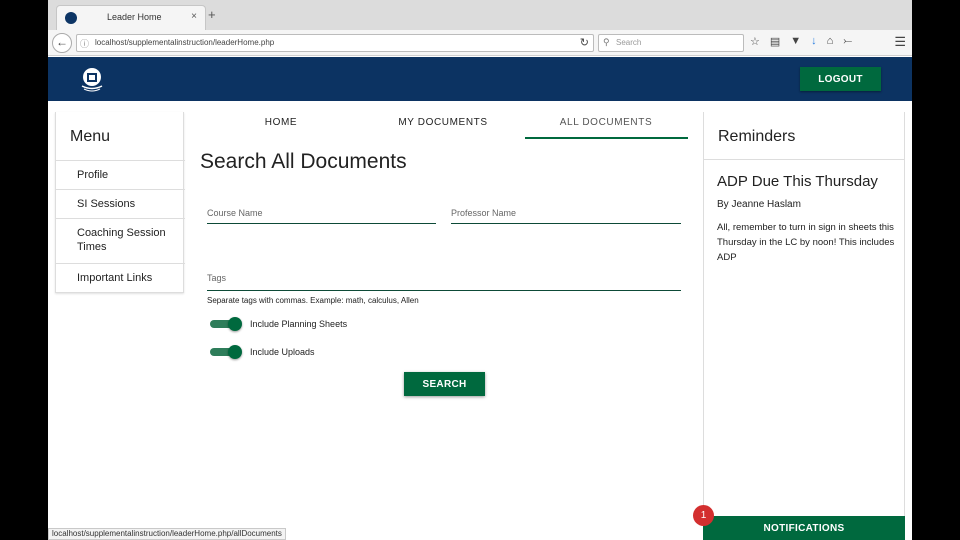 The width and height of the screenshot is (960, 540). What do you see at coordinates (443, 122) in the screenshot?
I see `tab-my-documents: MY DOCUMENTS` at bounding box center [443, 122].